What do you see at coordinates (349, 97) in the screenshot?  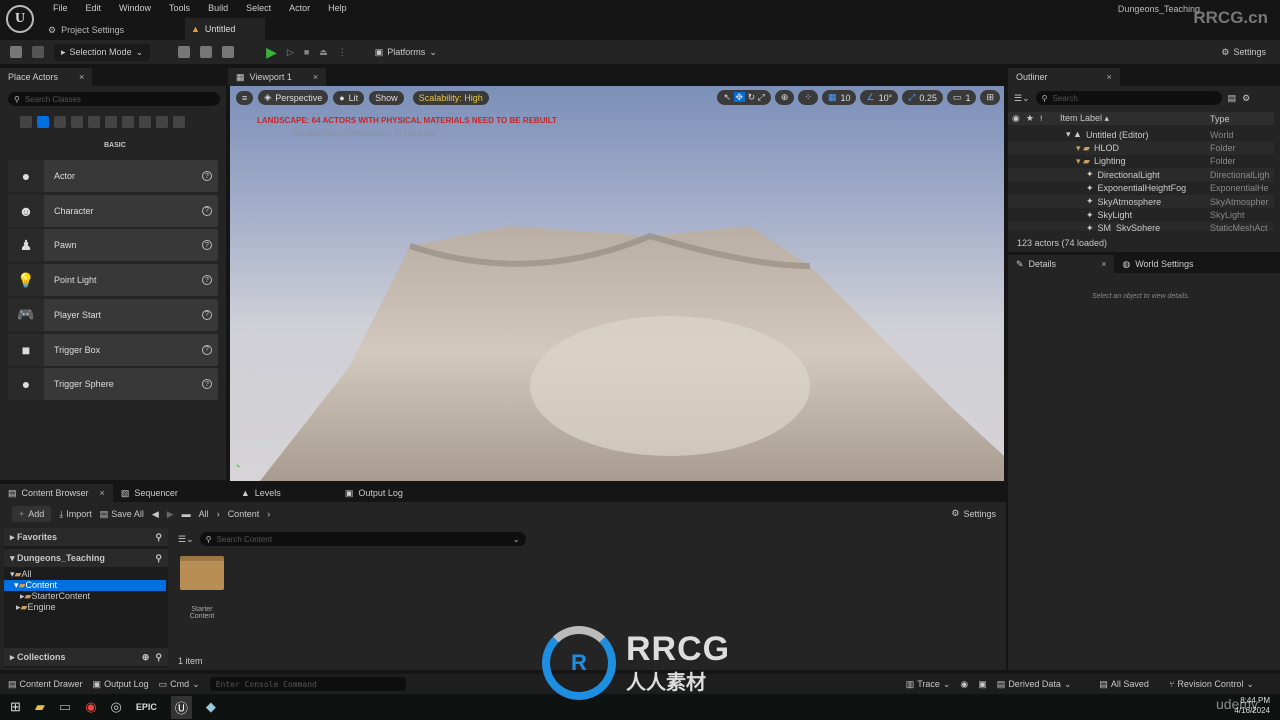 I see `lit-button: ● Lit` at bounding box center [349, 97].